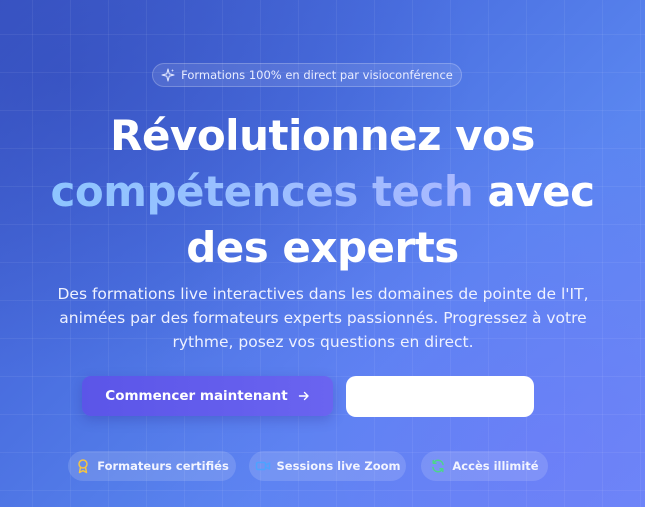 This screenshot has width=645, height=507. I want to click on video-icon, so click(263, 466).